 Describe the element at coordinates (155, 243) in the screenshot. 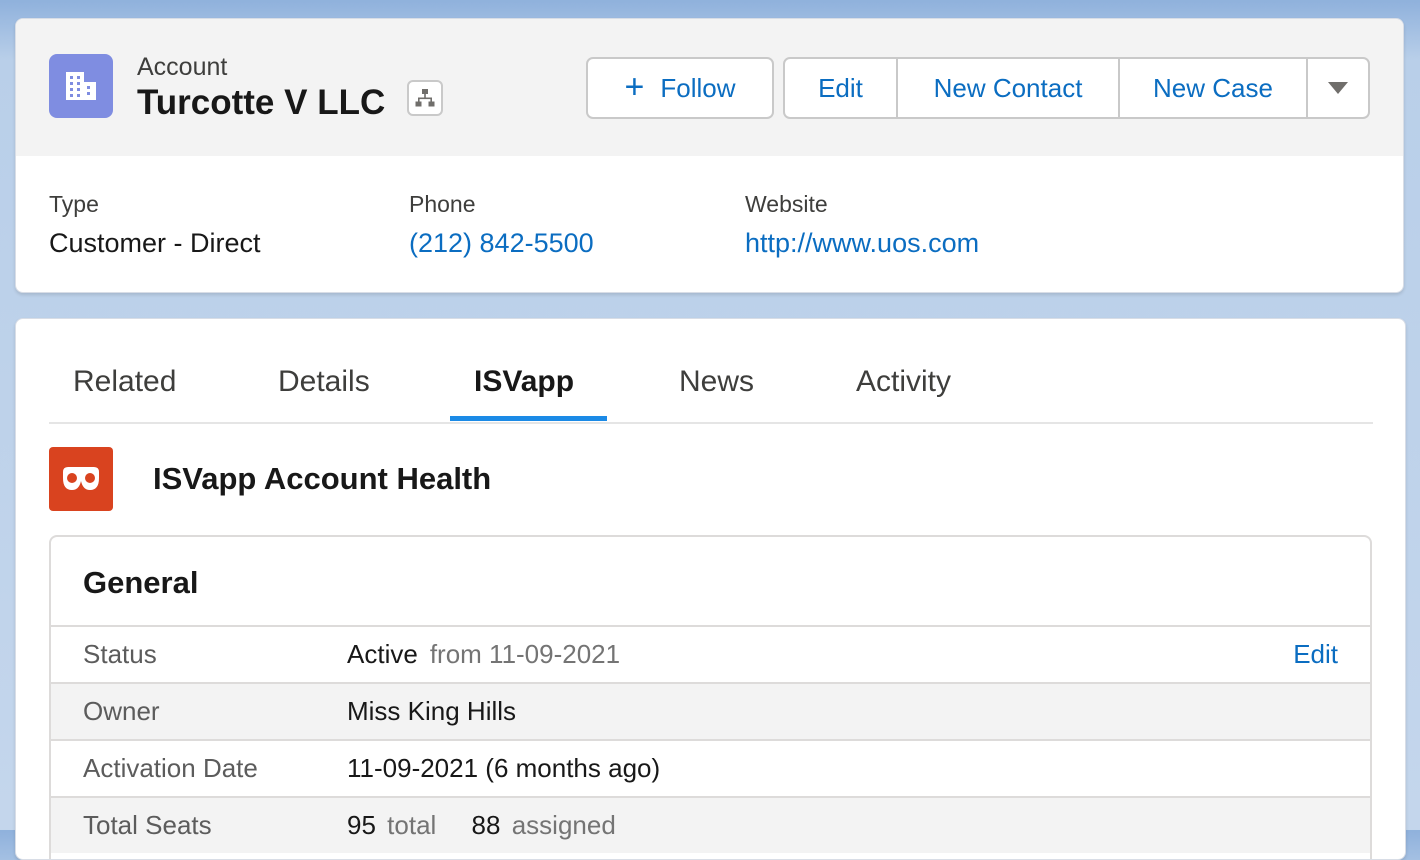

I see `field-type-value: Customer - Direct` at that location.